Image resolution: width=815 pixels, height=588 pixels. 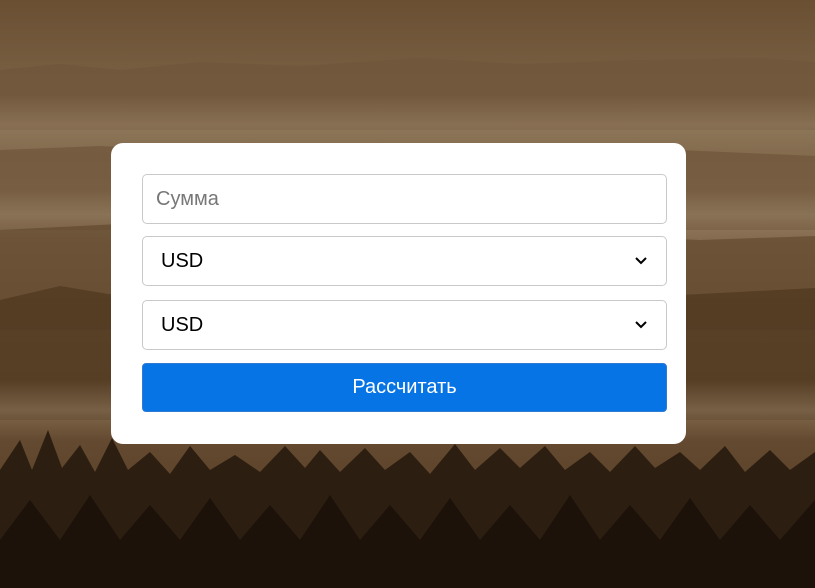 What do you see at coordinates (182, 260) in the screenshot?
I see `from-currency-value: USD` at bounding box center [182, 260].